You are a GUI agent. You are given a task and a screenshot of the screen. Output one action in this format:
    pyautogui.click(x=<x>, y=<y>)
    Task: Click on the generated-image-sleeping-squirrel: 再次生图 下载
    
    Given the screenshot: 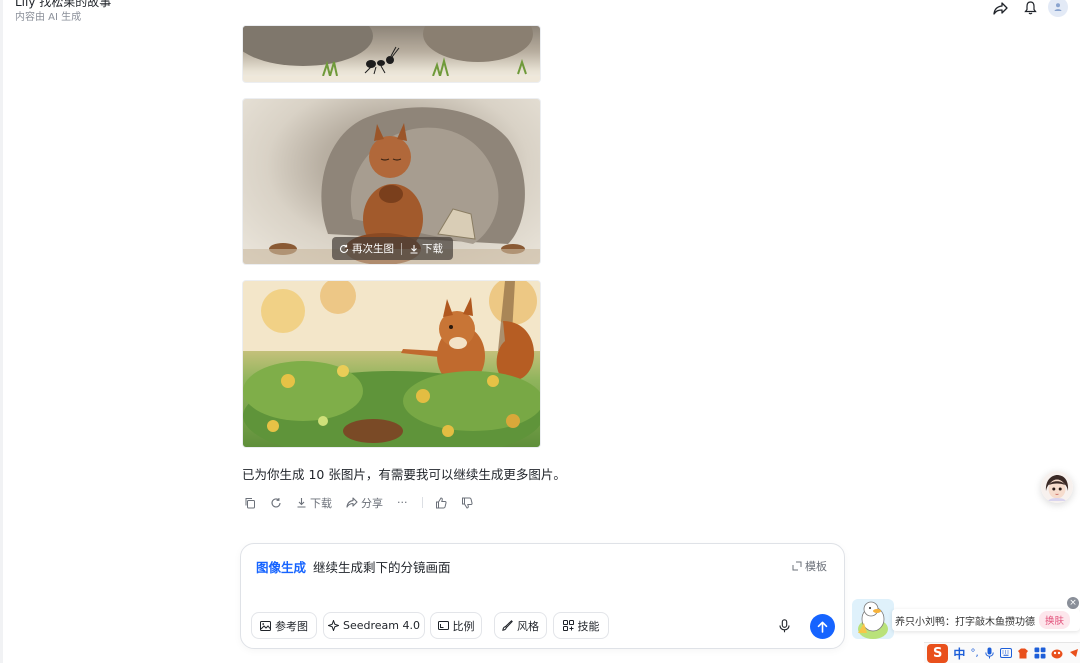 What is the action you would take?
    pyautogui.click(x=391, y=181)
    